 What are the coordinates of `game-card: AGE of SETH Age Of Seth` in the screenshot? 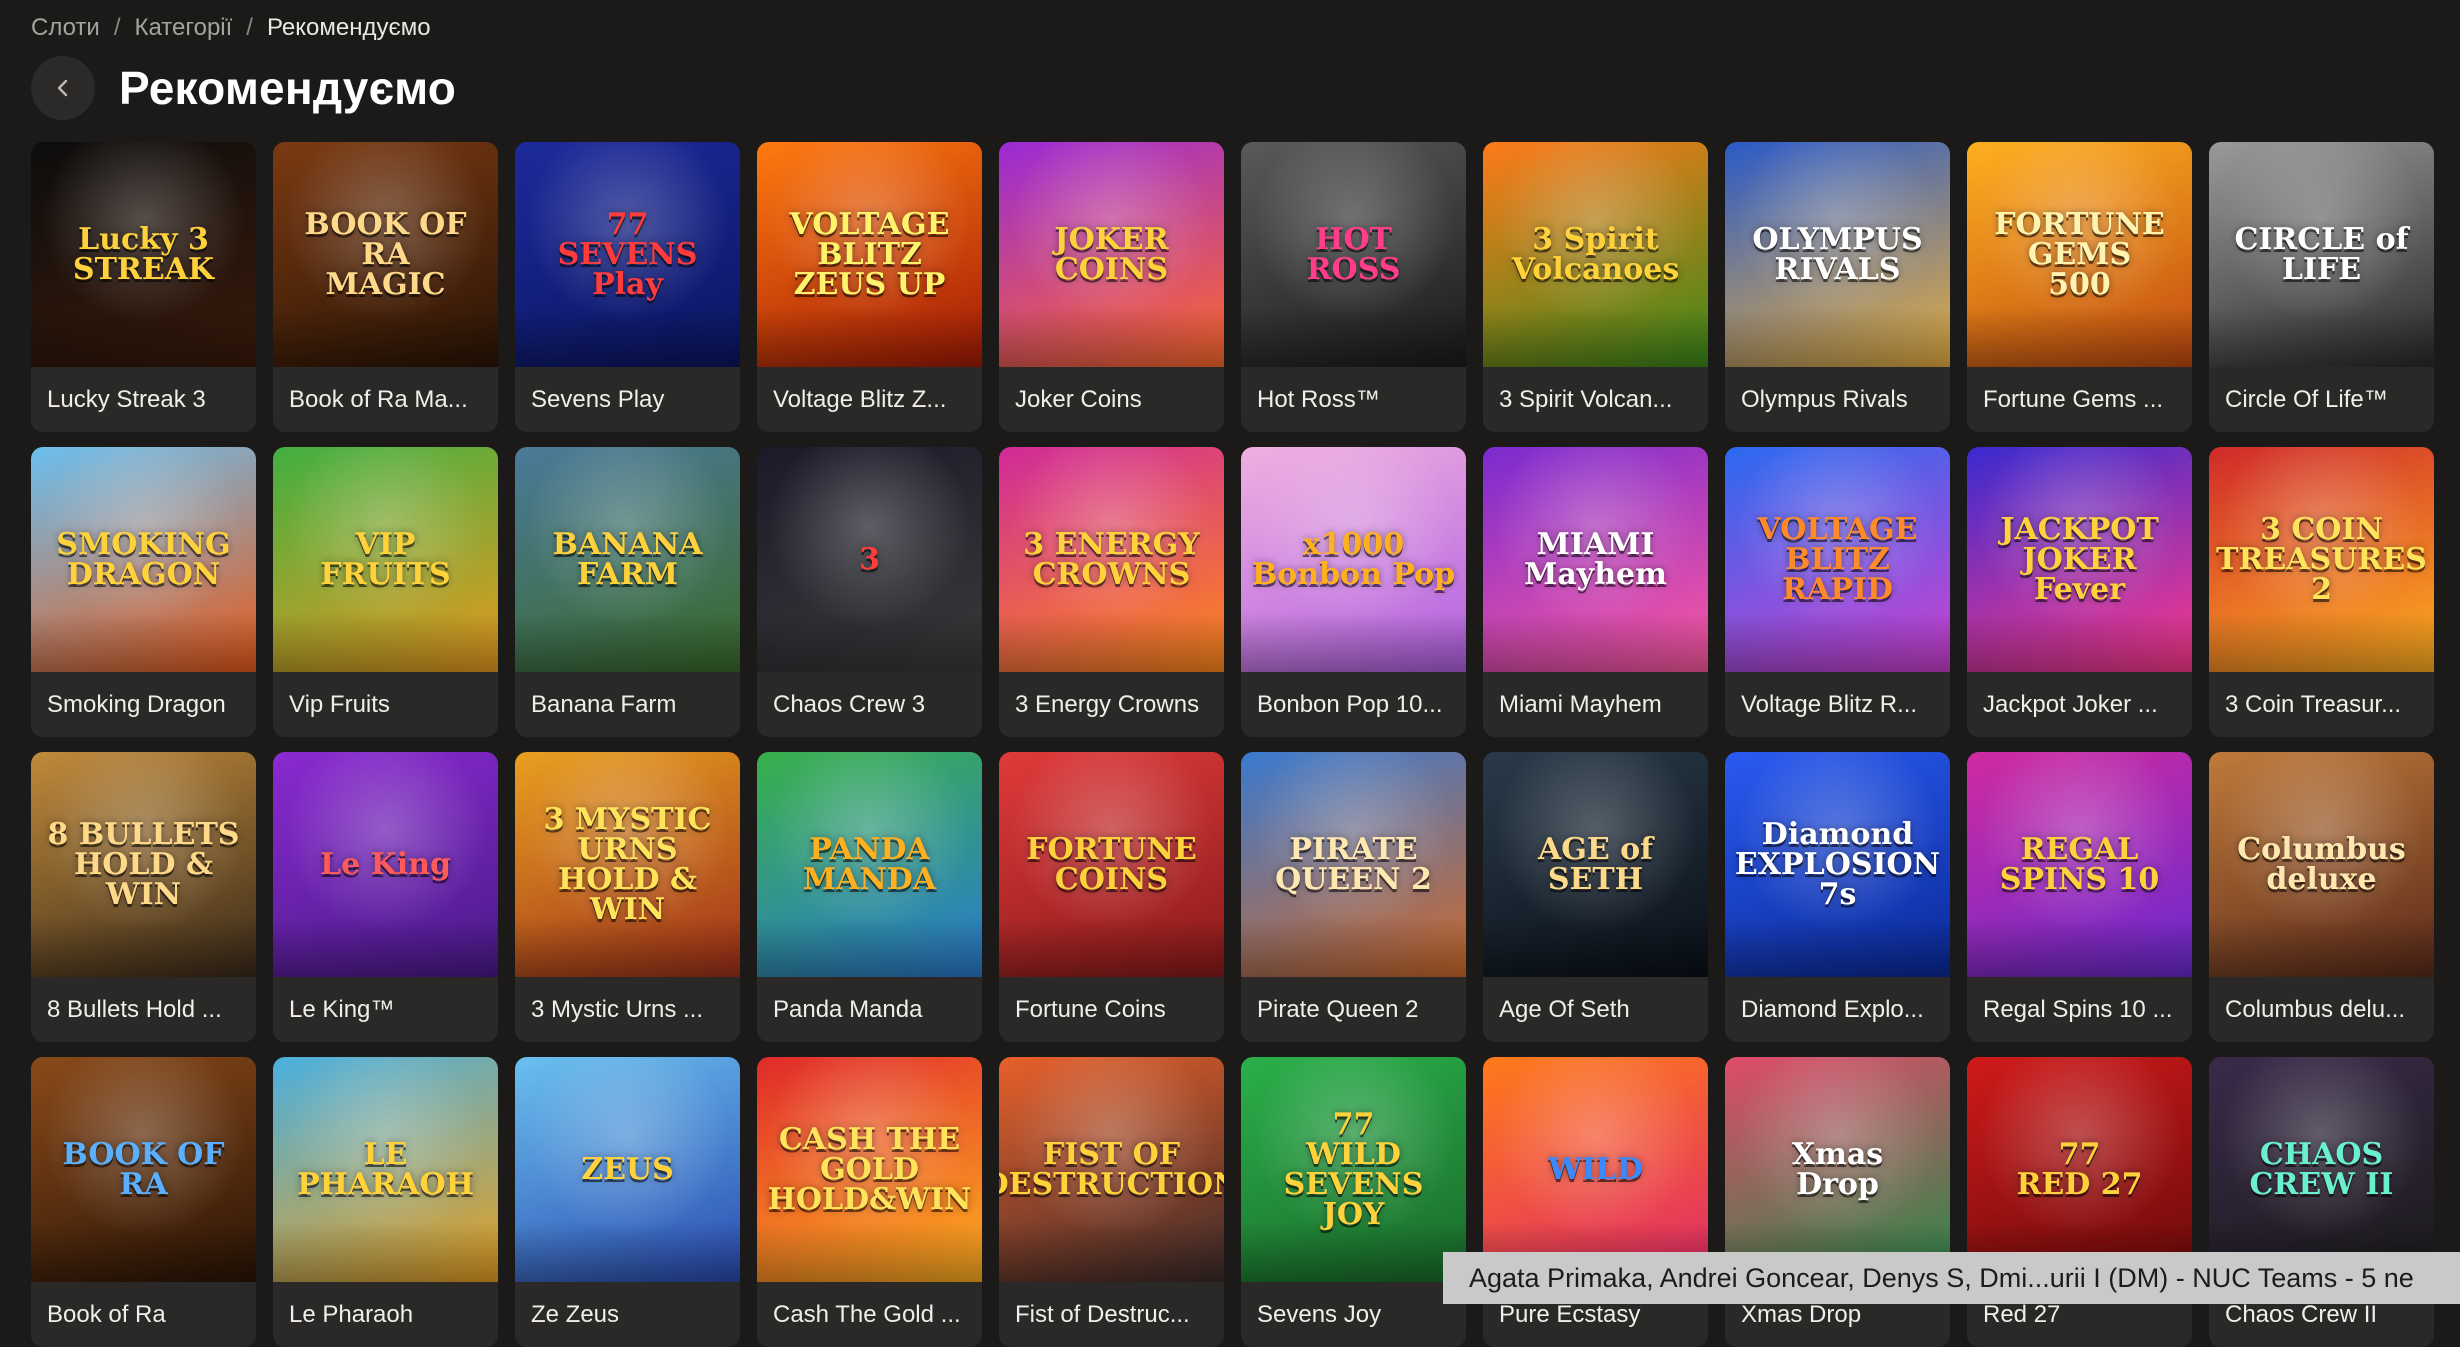 It's located at (1595, 897).